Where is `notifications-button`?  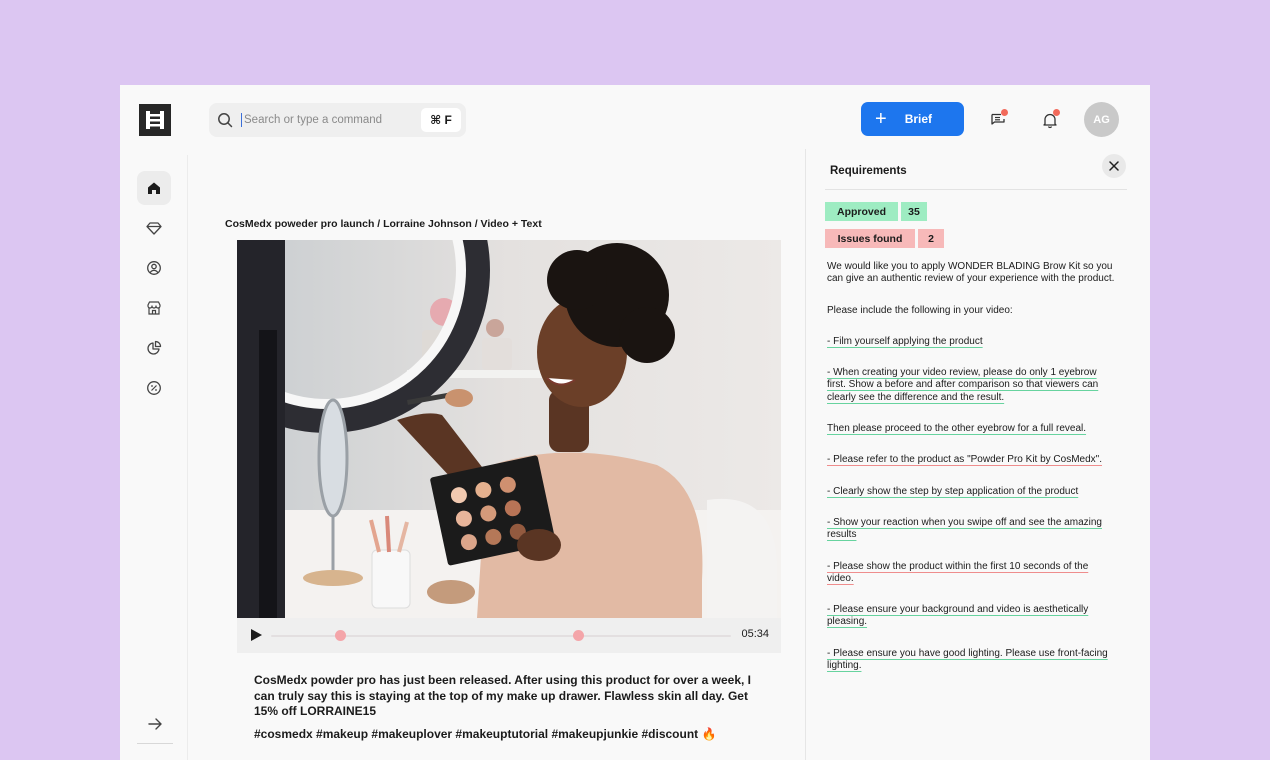 notifications-button is located at coordinates (1050, 120).